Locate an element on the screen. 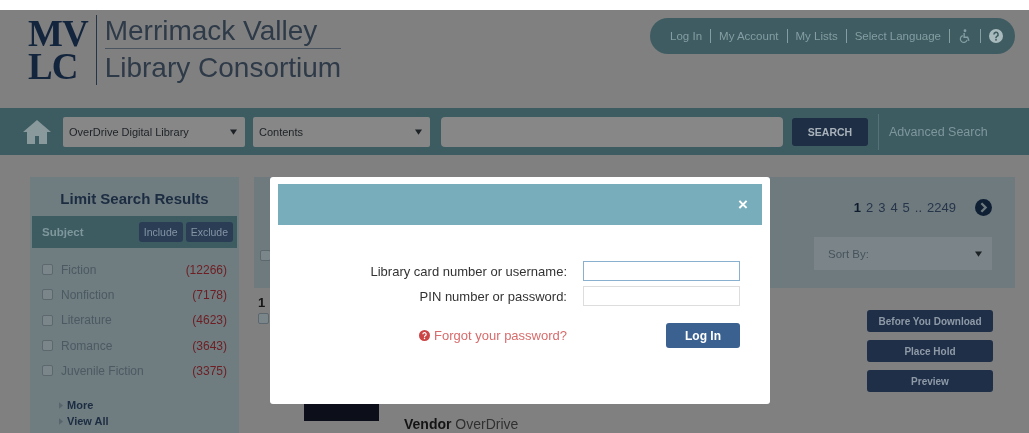  advanced-search-link: Advanced Search is located at coordinates (938, 131).